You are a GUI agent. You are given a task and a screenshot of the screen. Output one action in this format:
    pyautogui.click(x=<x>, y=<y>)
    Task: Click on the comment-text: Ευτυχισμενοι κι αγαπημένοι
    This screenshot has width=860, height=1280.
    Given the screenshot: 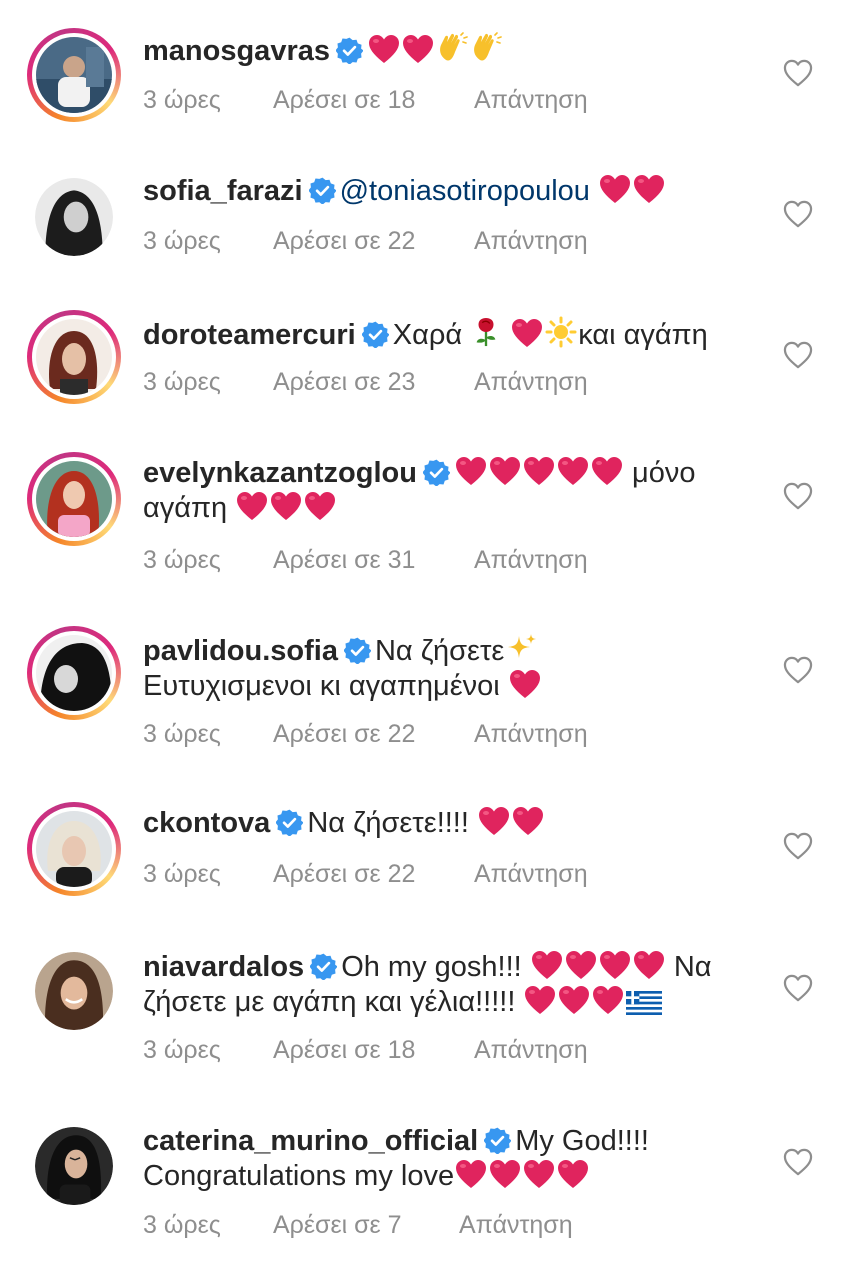 What is the action you would take?
    pyautogui.click(x=321, y=686)
    